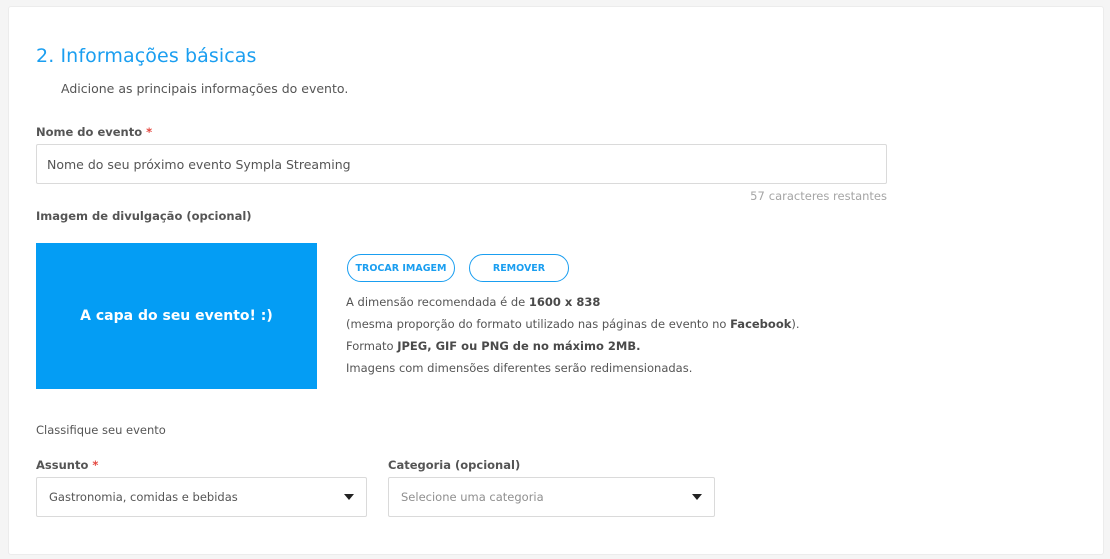 The height and width of the screenshot is (559, 1110). Describe the element at coordinates (454, 465) in the screenshot. I see `category-label: Categoria (opcional)` at that location.